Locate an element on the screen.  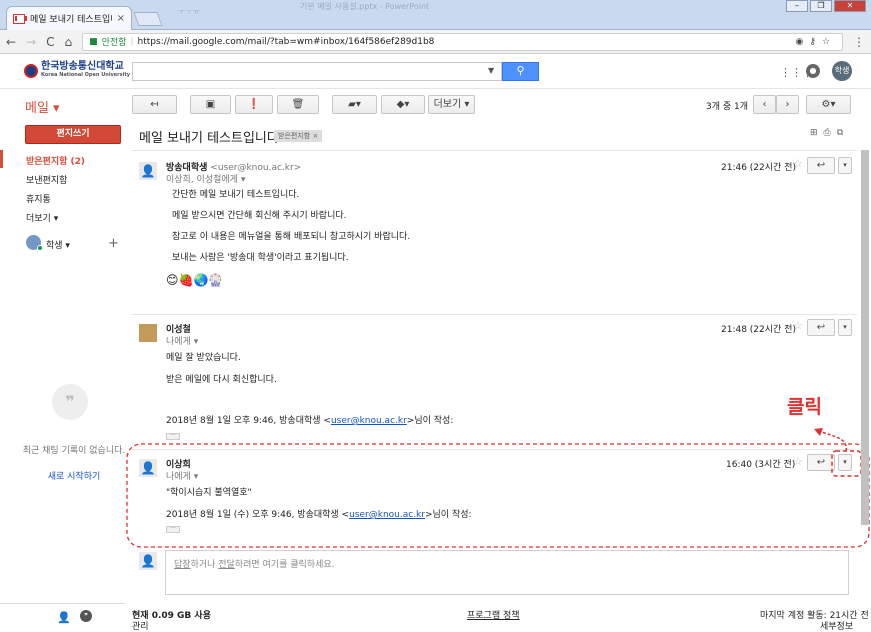
scrollbar is located at coordinates (865, 337).